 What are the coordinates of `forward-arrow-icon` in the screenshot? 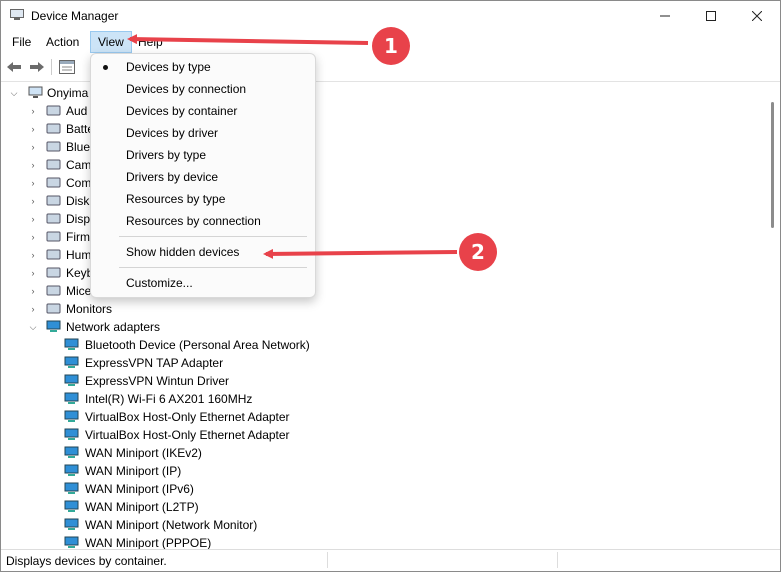 It's located at (37, 67).